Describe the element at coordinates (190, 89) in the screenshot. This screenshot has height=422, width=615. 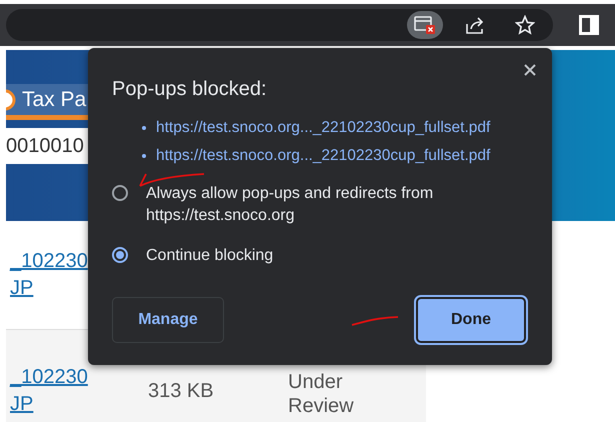
I see `dialog-title: Pop-ups blocked:` at that location.